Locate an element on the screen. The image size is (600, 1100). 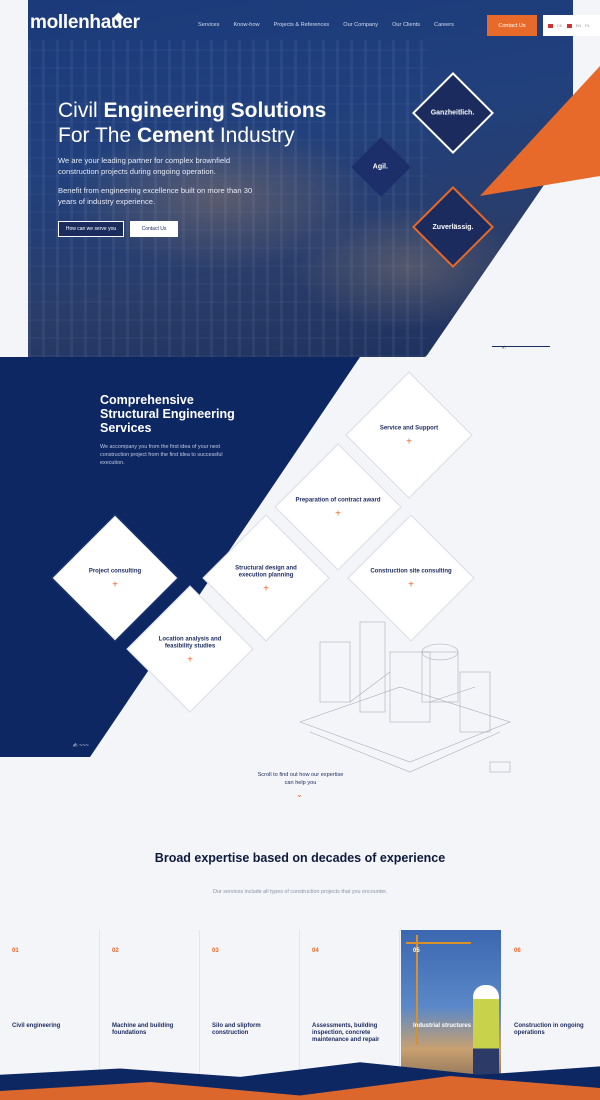
service-label: Service and Support is located at coordinates (409, 428).